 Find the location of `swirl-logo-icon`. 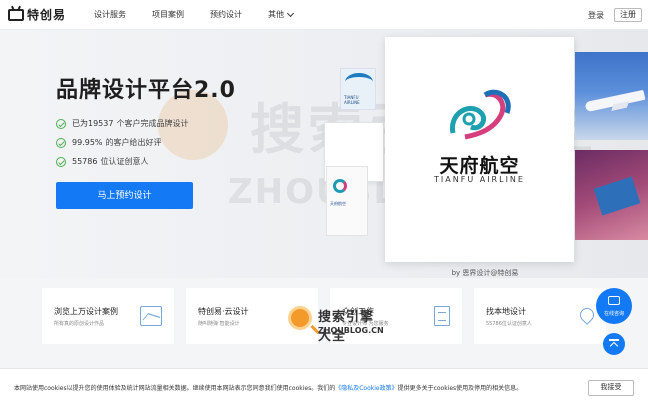

swirl-logo-icon is located at coordinates (340, 186).